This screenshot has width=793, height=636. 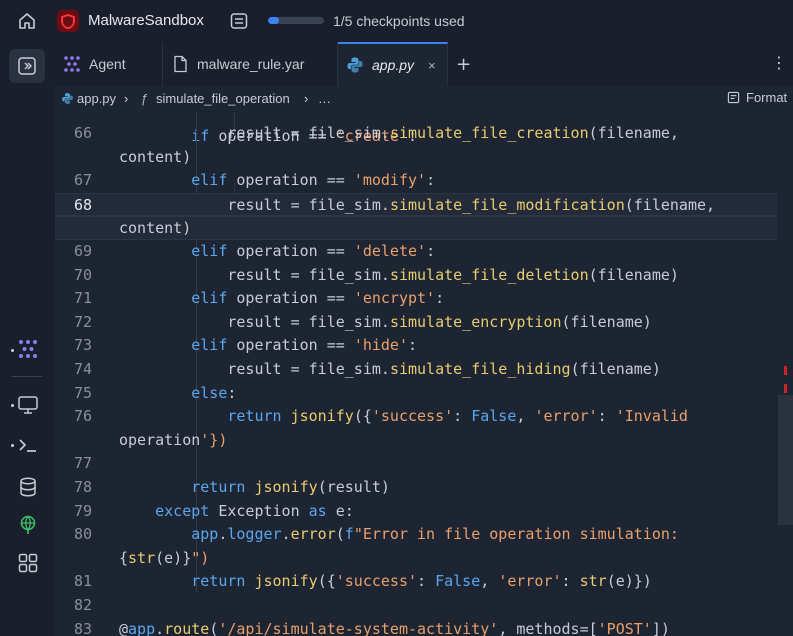 I want to click on line-number: 70, so click(x=82, y=274).